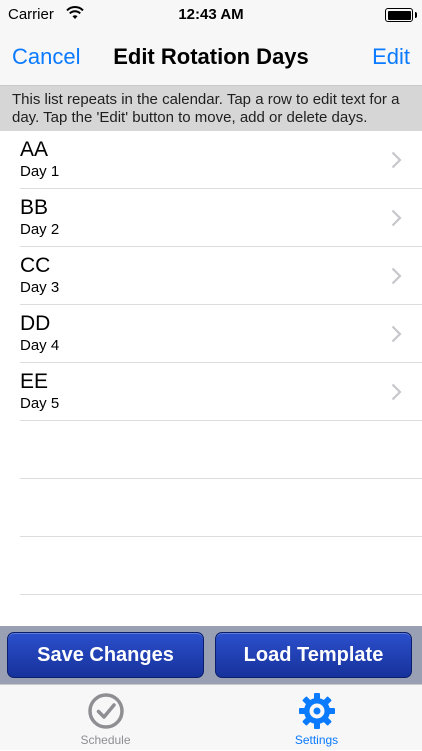 The width and height of the screenshot is (422, 751). I want to click on battery-icon, so click(401, 15).